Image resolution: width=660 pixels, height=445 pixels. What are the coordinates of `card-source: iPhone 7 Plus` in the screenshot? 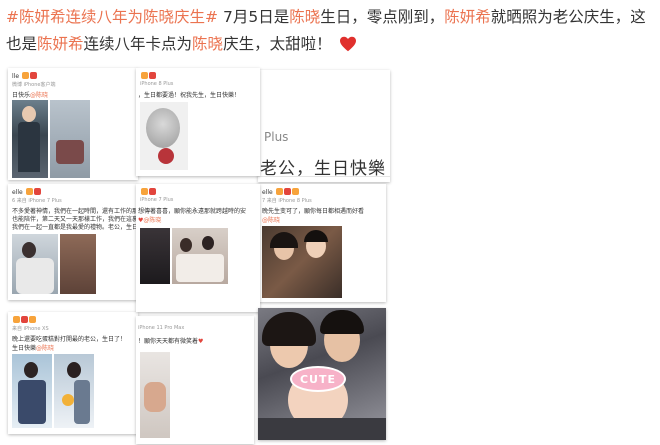 It's located at (157, 200).